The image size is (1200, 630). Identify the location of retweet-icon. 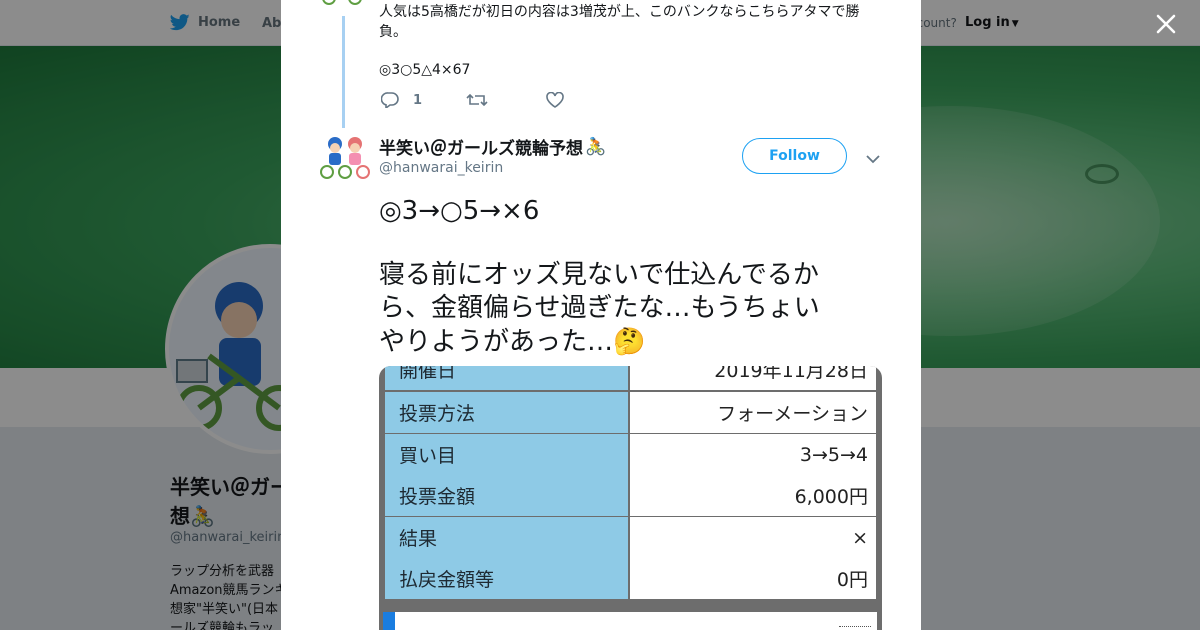
(477, 100).